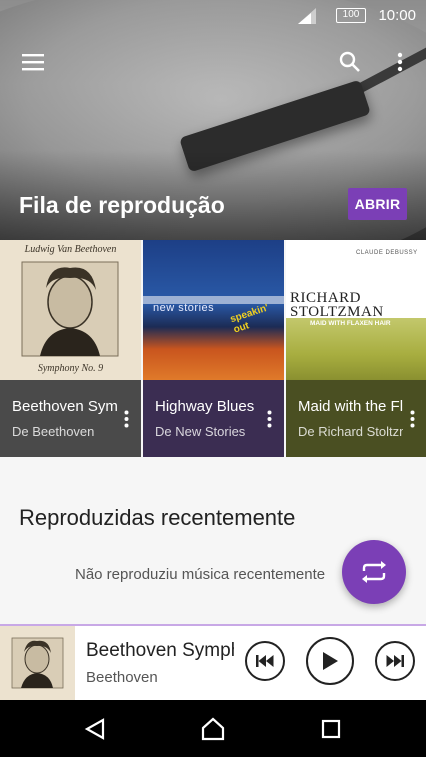 The image size is (426, 757). Describe the element at coordinates (53, 431) in the screenshot. I see `album-artist: De Beethoven` at that location.